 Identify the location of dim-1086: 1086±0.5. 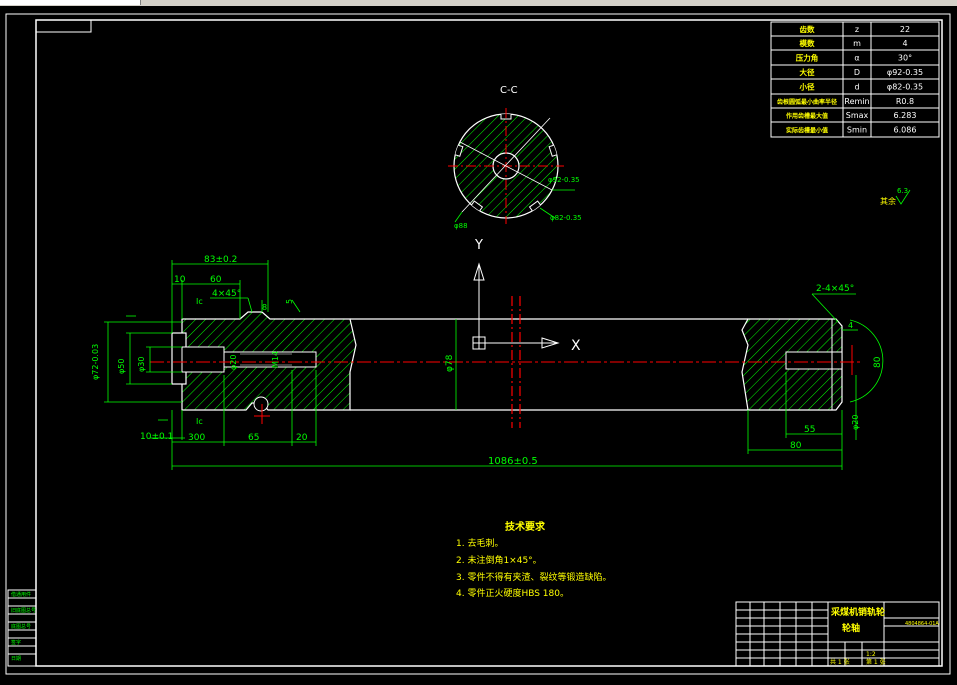
(513, 461).